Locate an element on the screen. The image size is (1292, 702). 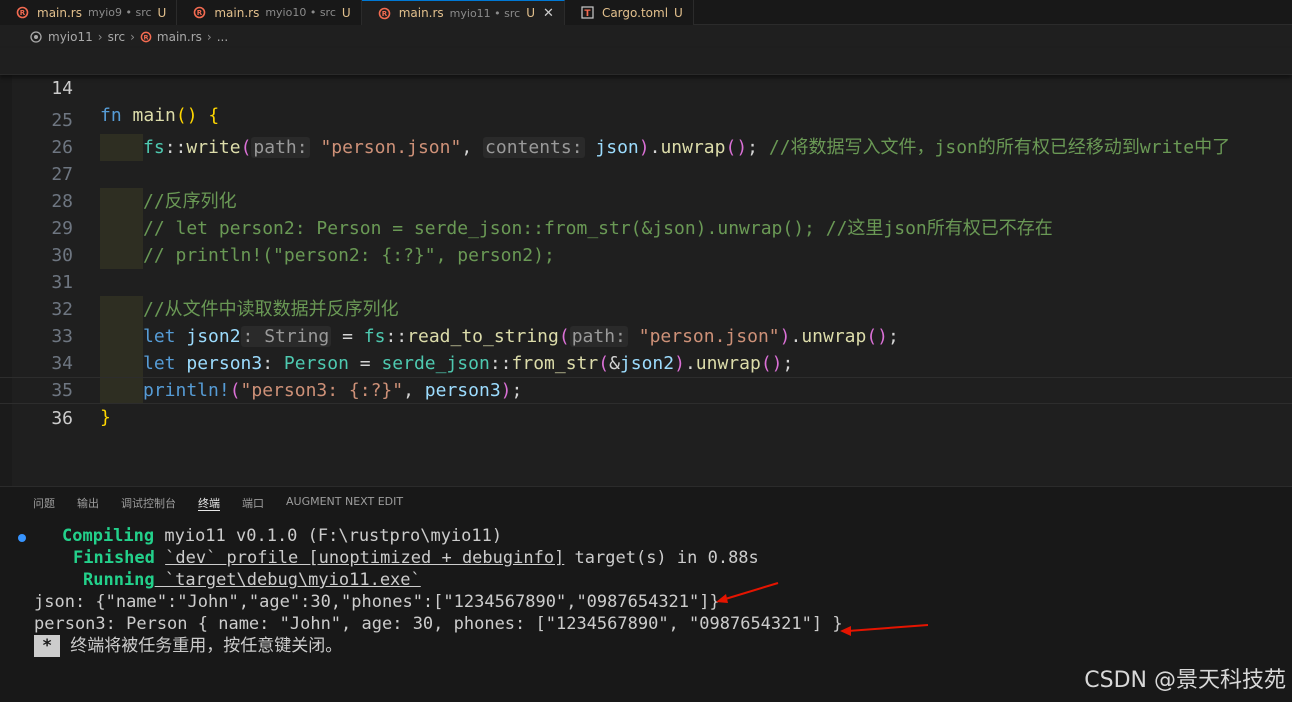
close-icon: ✕ is located at coordinates (548, 13).